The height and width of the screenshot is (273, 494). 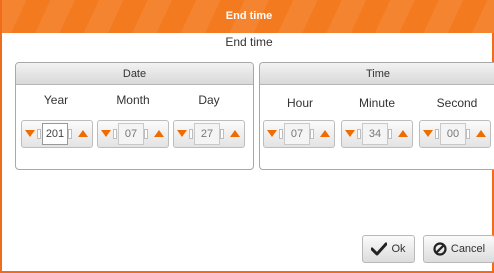 What do you see at coordinates (403, 133) in the screenshot?
I see `minute-increment-icon` at bounding box center [403, 133].